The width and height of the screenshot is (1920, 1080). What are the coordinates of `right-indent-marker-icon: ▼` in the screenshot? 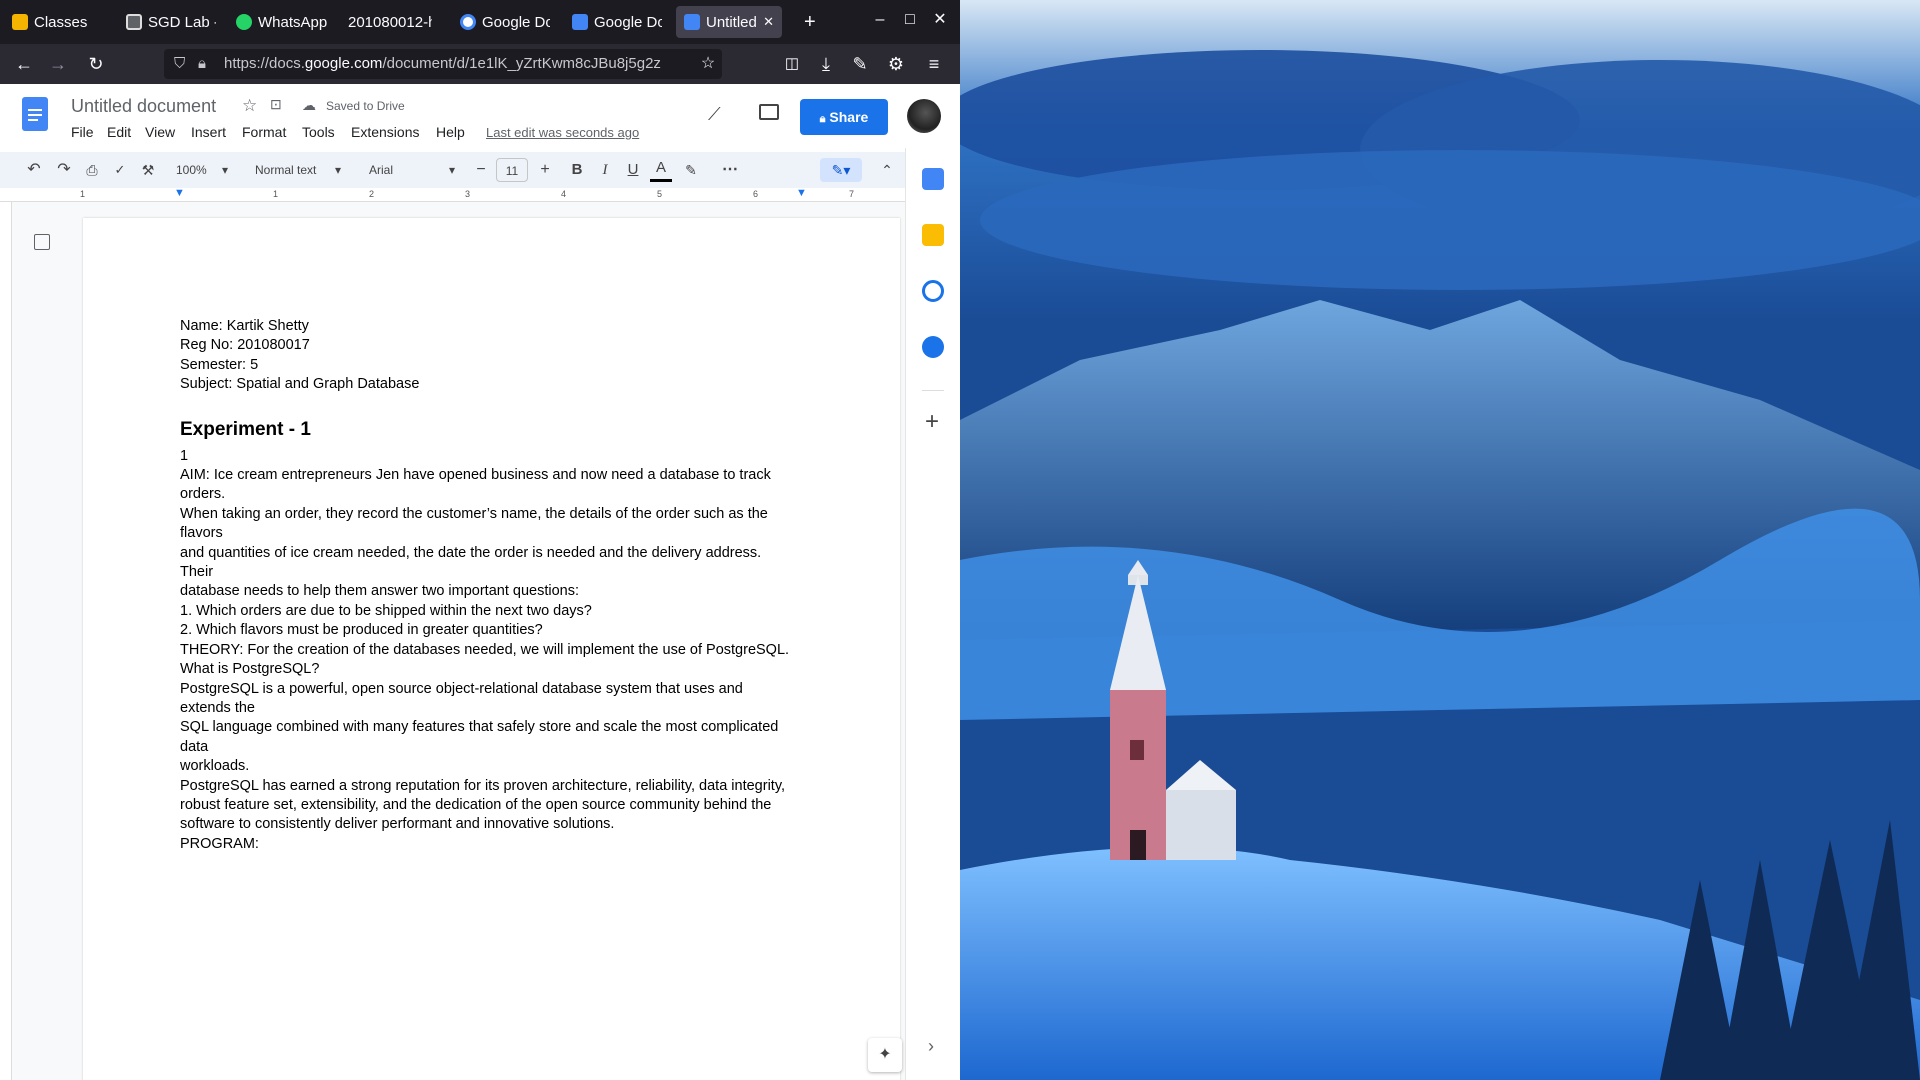 It's located at (801, 193).